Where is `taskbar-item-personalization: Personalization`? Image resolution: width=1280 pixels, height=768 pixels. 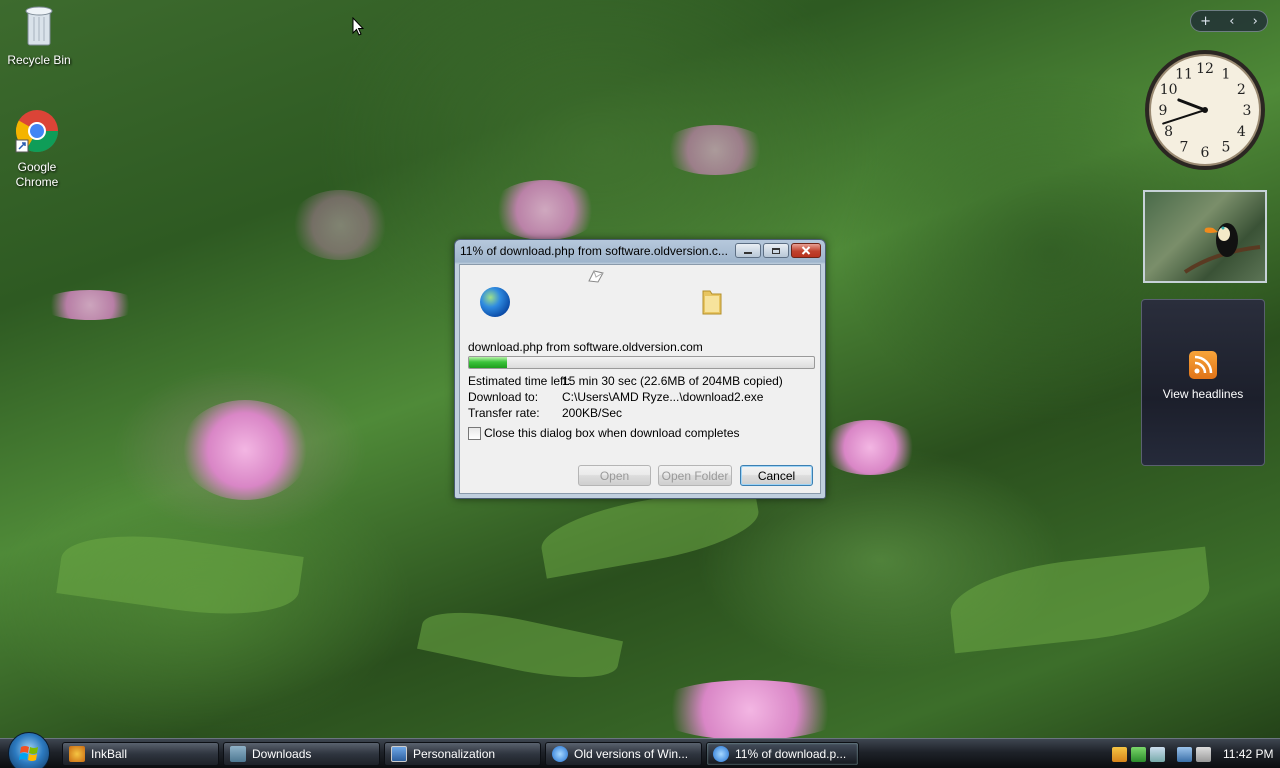
taskbar-item-personalization: Personalization is located at coordinates (462, 754).